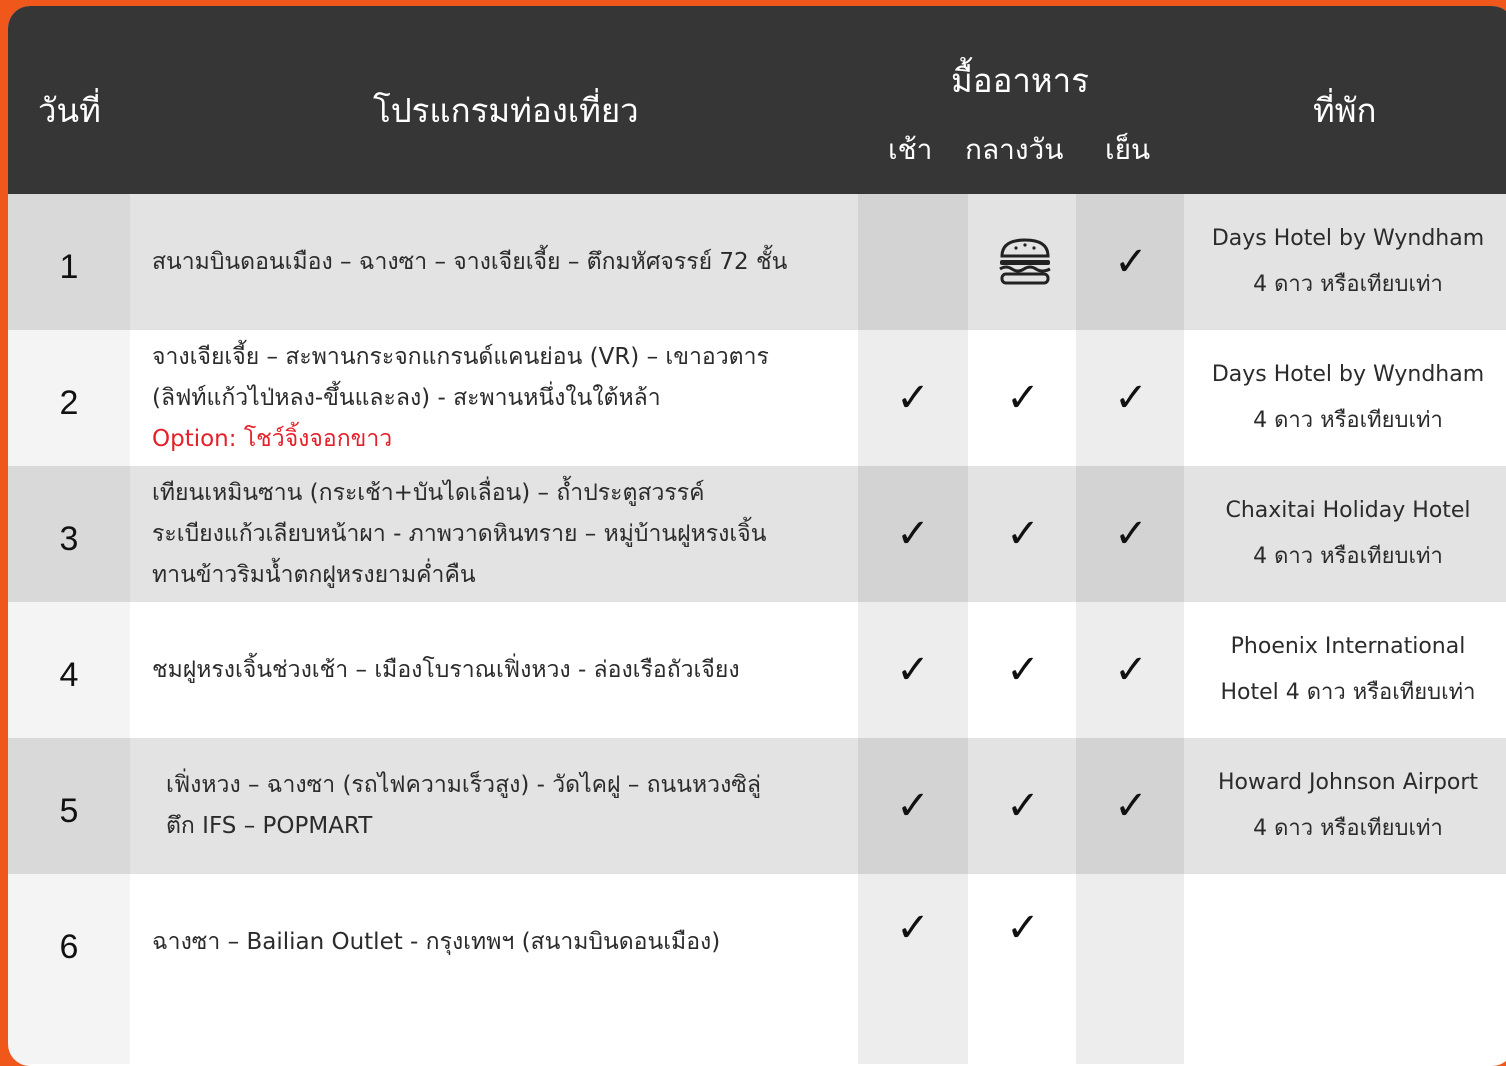 The height and width of the screenshot is (1066, 1506). What do you see at coordinates (1128, 149) in the screenshot?
I see `dinner-column-header: เย็น` at bounding box center [1128, 149].